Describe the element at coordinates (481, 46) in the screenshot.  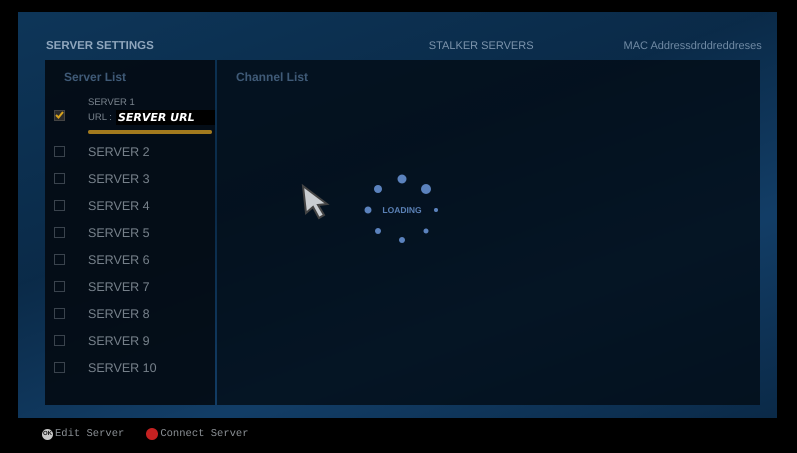
I see `section-label: STALKER SERVERS` at that location.